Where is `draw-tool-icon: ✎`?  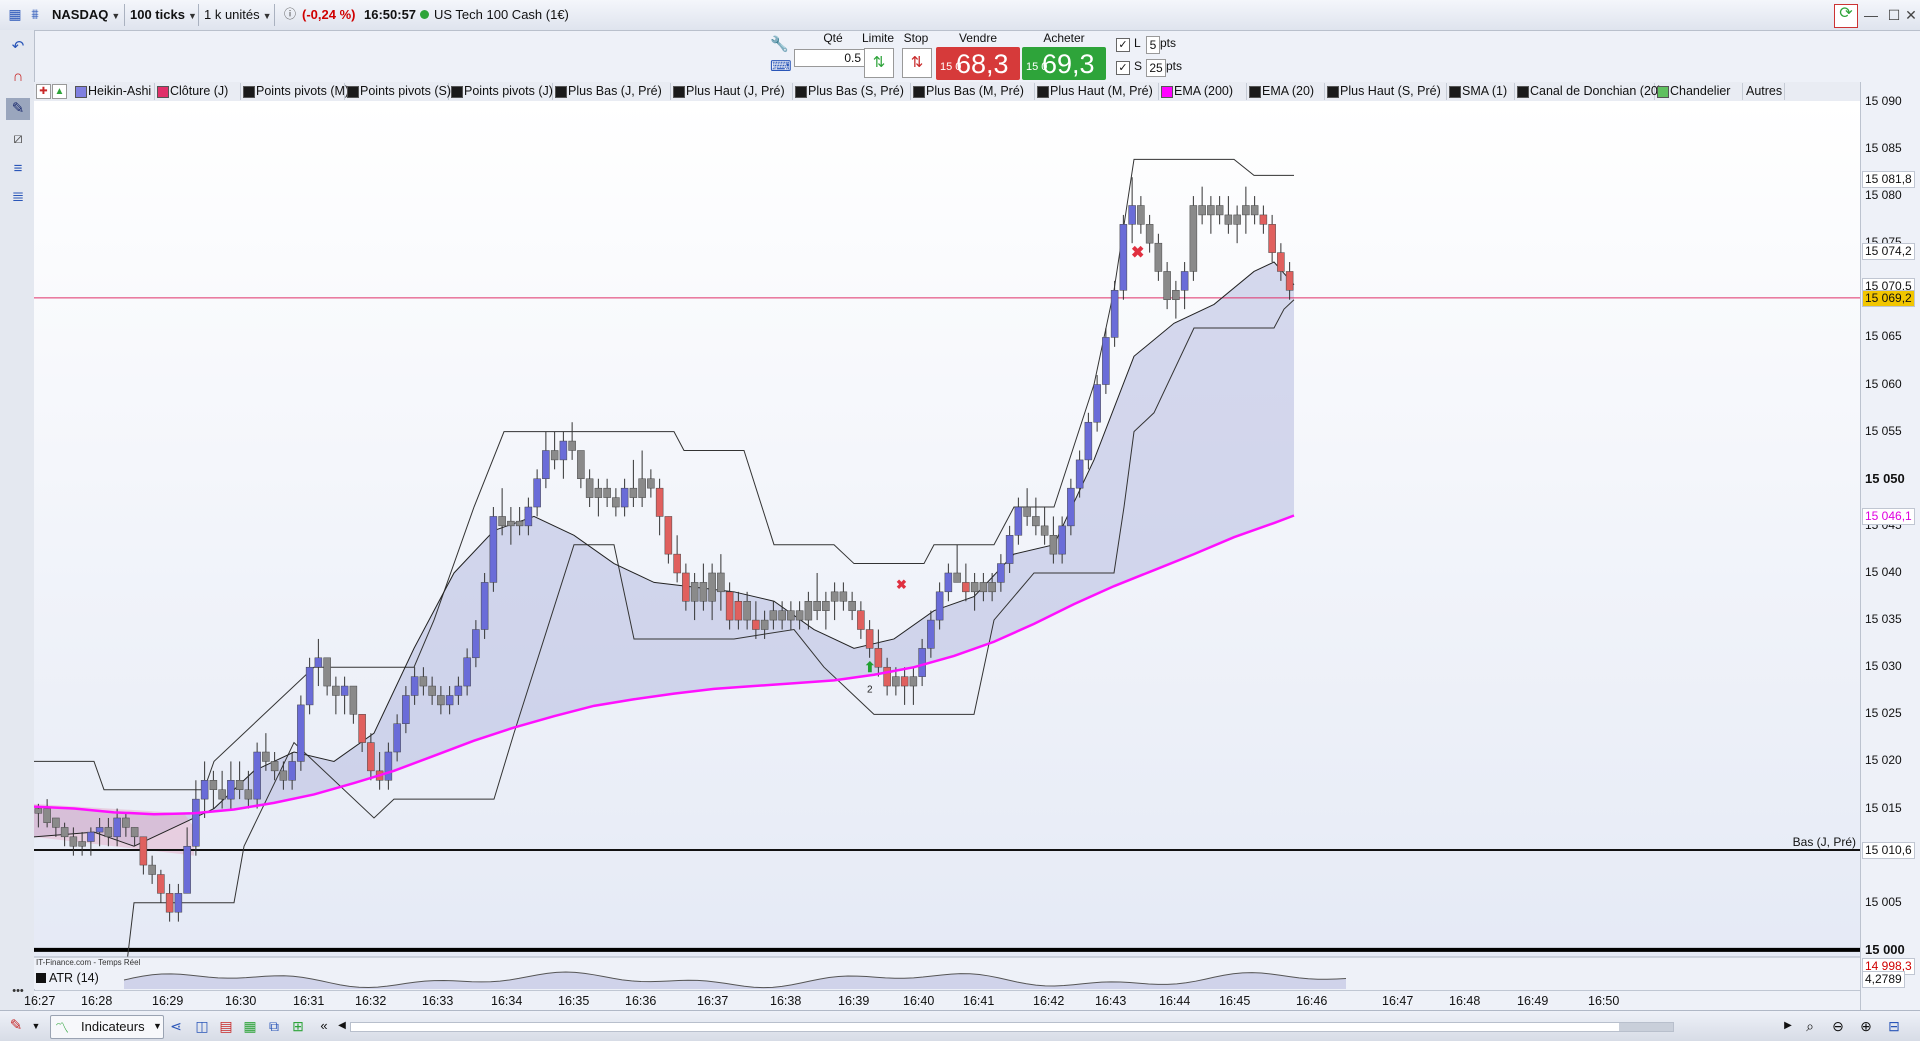
draw-tool-icon: ✎ is located at coordinates (18, 109).